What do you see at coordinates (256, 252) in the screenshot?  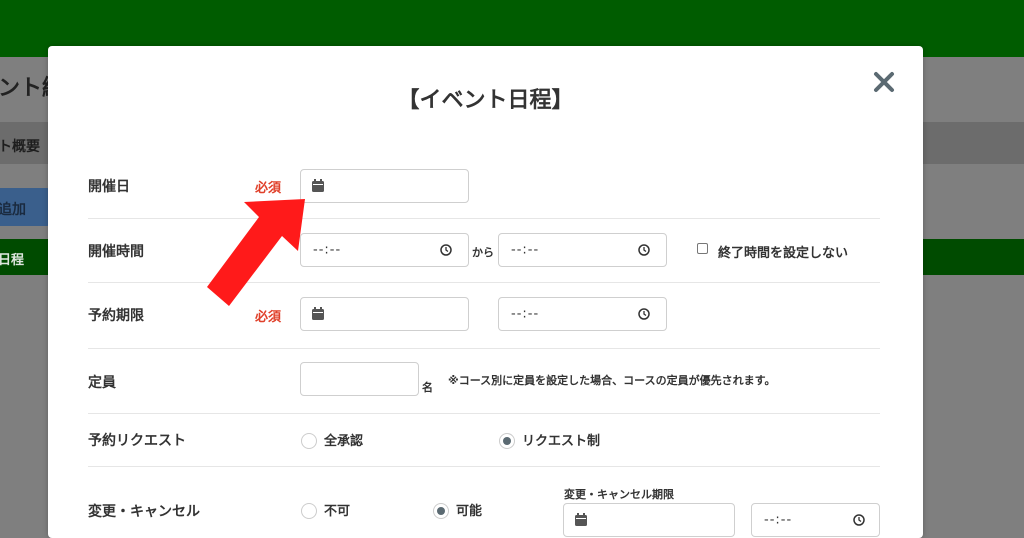 I see `pointer-arrow-icon` at bounding box center [256, 252].